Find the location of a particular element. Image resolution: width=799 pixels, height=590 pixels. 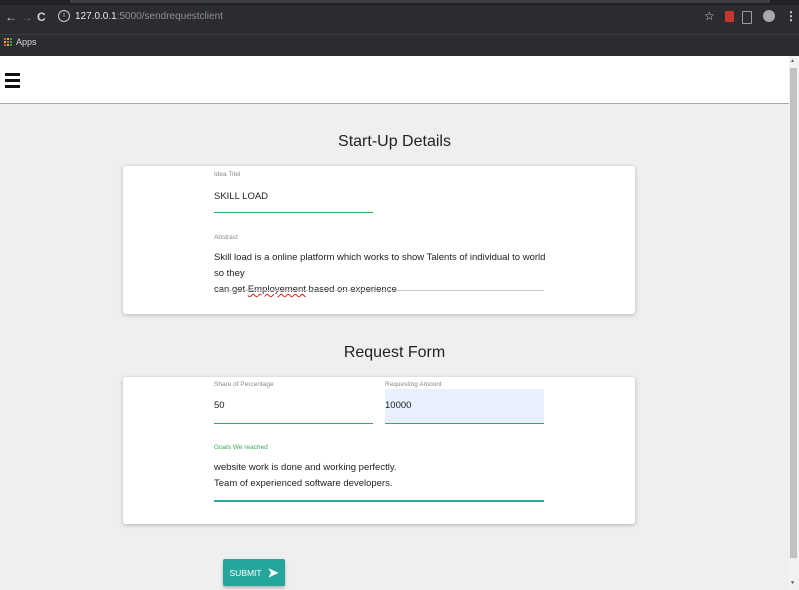

startup-details-title: Start-Up Details is located at coordinates (394, 141).